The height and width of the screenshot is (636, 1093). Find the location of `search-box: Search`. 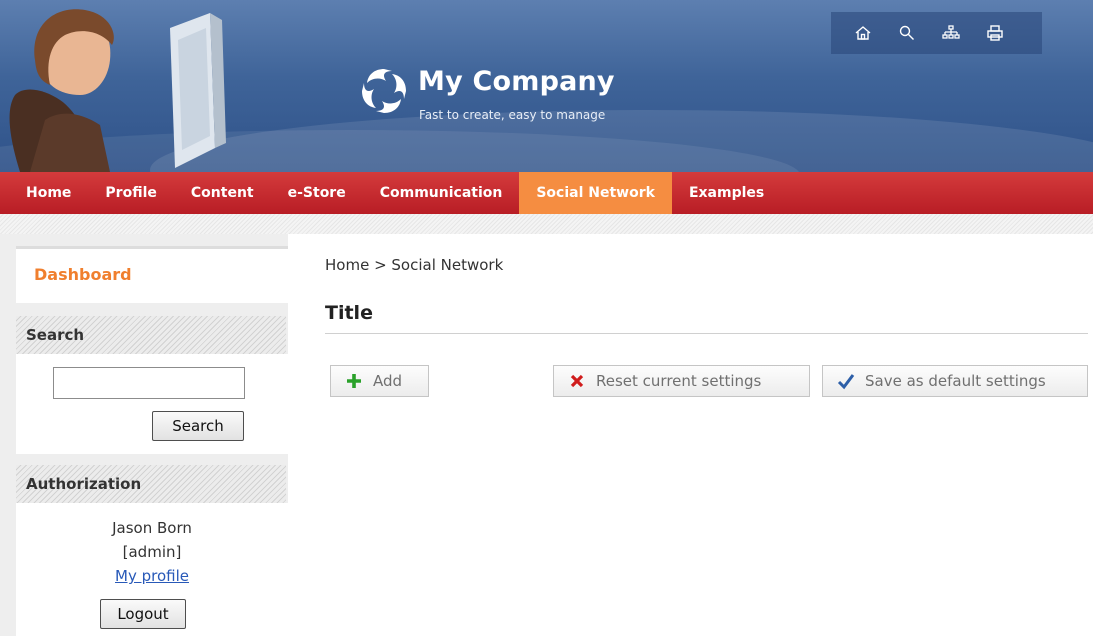

search-box: Search is located at coordinates (152, 404).